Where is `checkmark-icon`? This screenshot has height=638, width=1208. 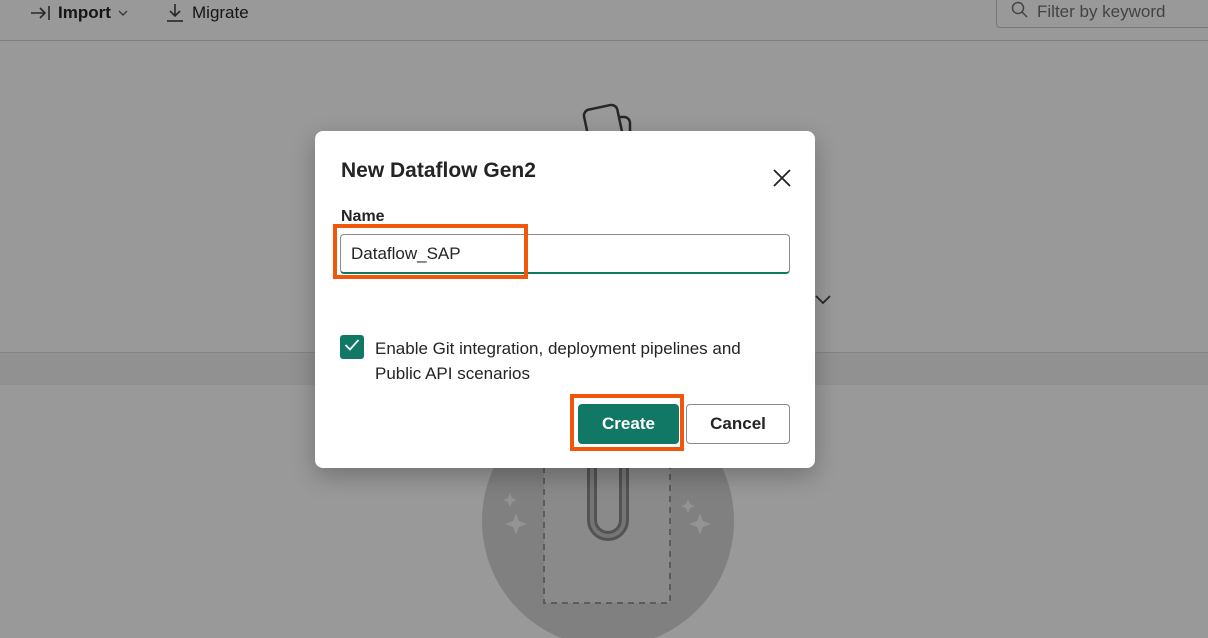
checkmark-icon is located at coordinates (352, 347).